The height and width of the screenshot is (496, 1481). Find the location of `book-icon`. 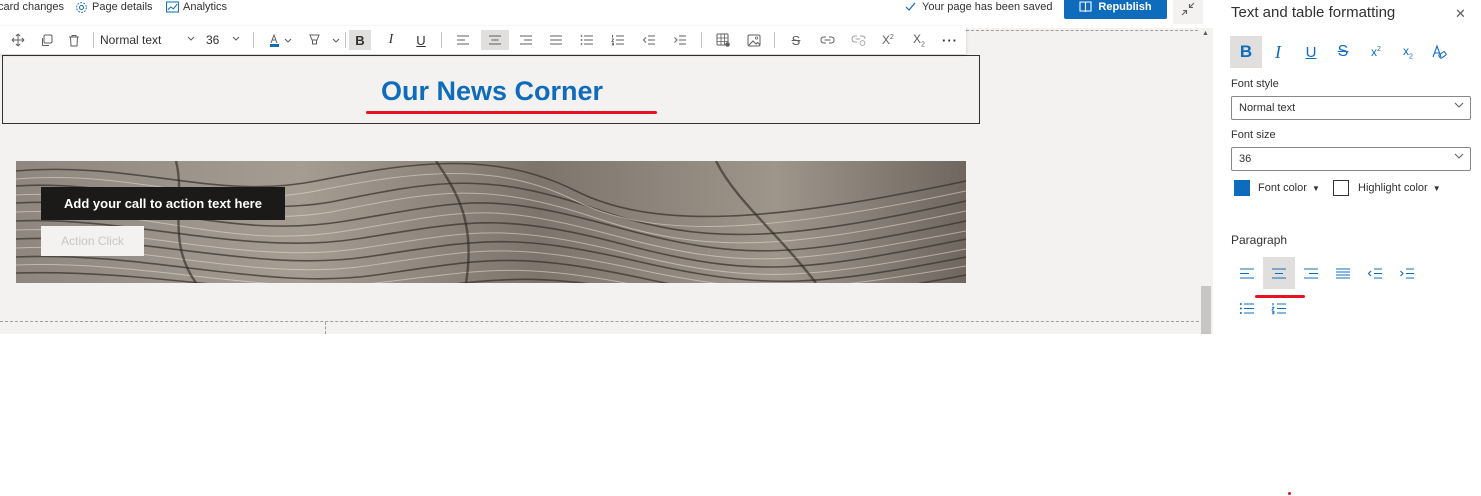

book-icon is located at coordinates (1085, 6).